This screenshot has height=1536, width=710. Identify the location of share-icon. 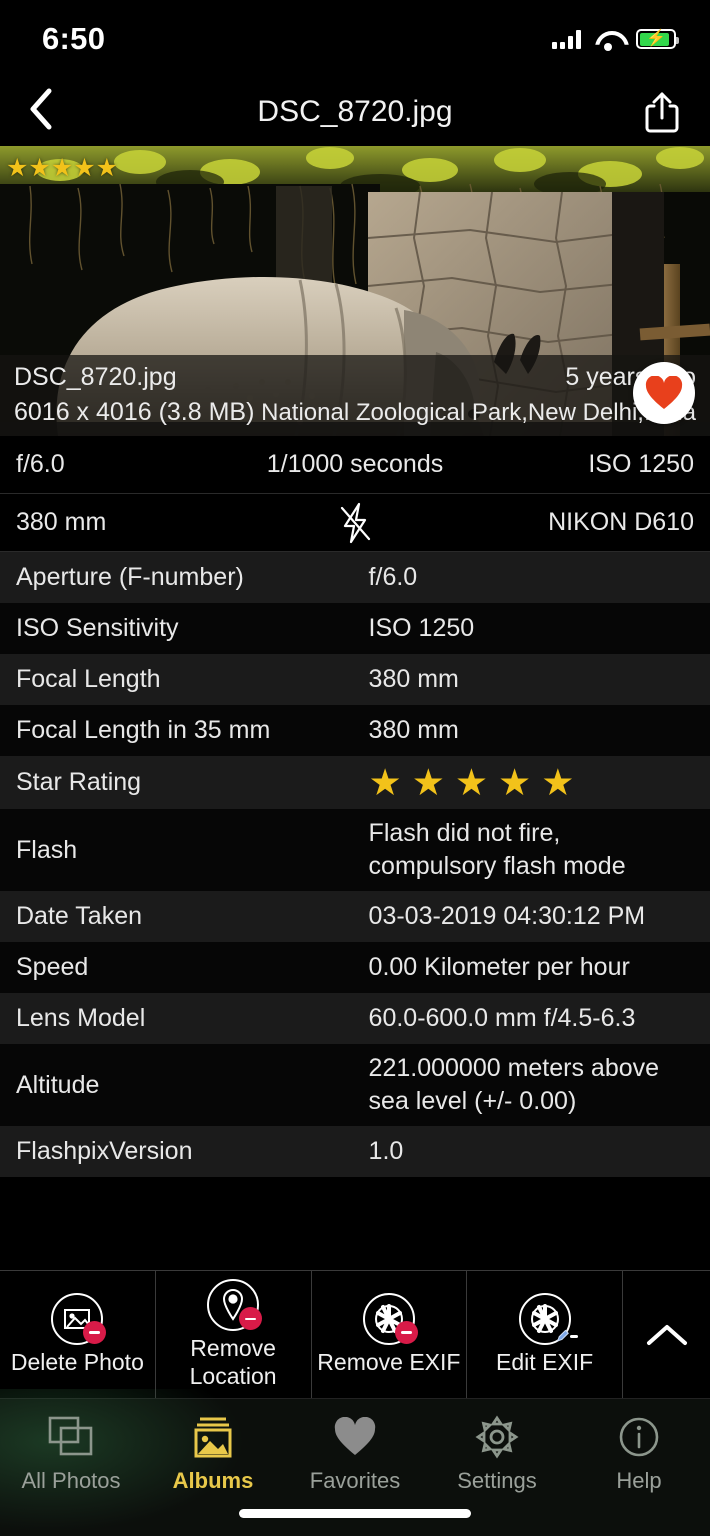
(662, 112).